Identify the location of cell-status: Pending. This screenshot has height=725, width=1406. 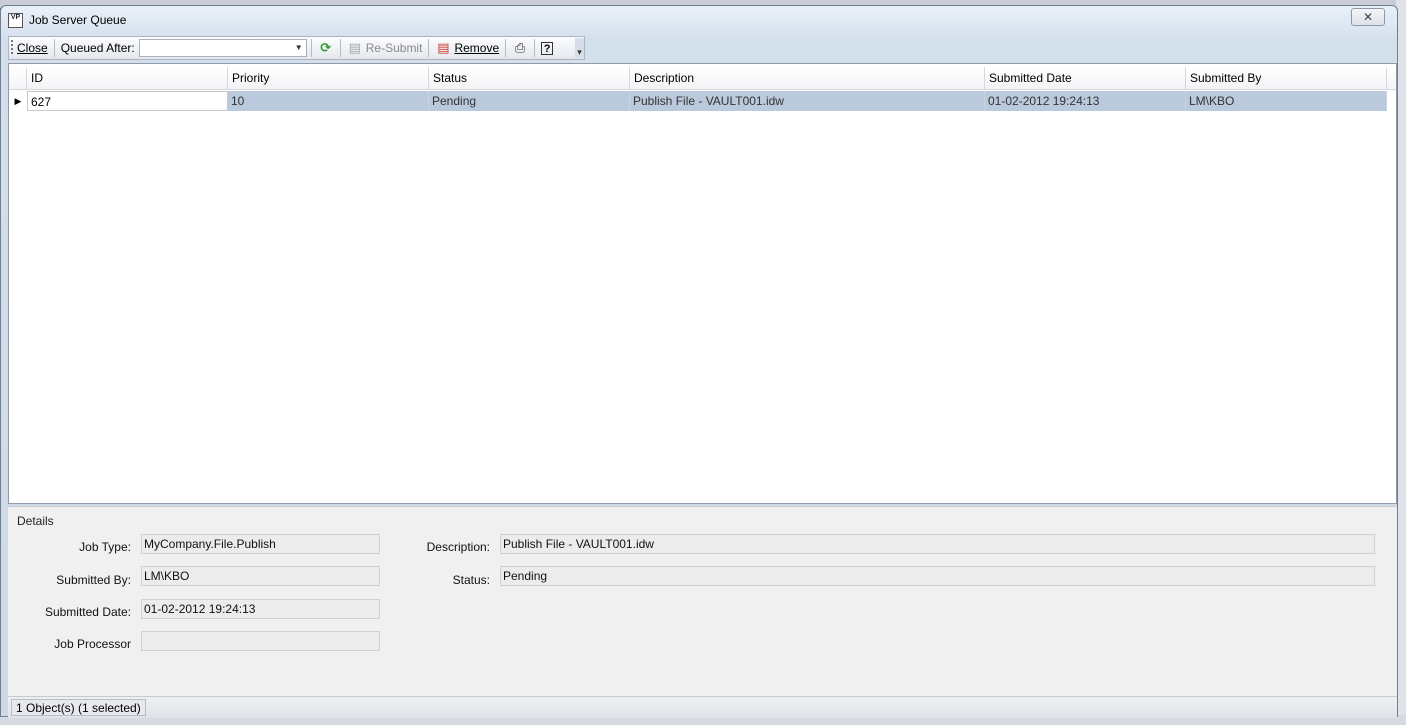
(529, 101).